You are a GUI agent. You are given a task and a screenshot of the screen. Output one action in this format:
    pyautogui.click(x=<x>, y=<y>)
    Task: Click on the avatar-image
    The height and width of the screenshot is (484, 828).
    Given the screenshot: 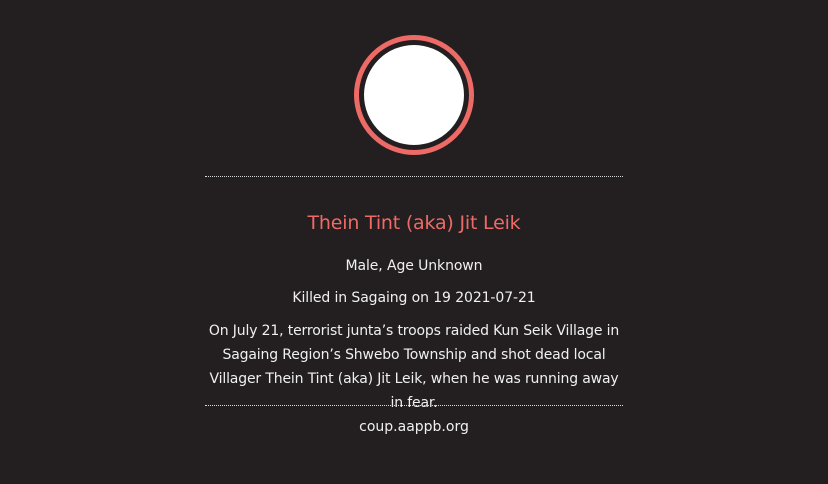 What is the action you would take?
    pyautogui.click(x=414, y=95)
    